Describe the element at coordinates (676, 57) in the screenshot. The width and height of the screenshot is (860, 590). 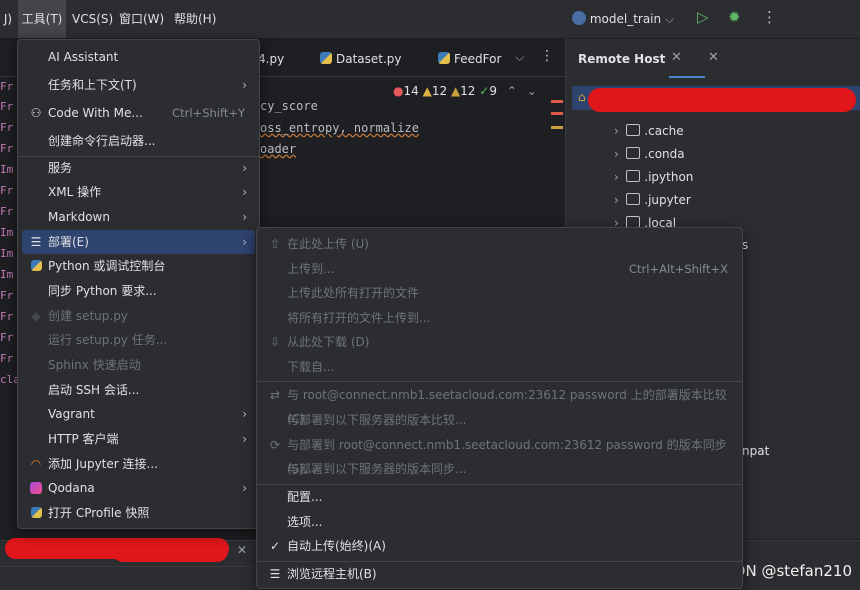
I see `close-tab-icon: ✕` at that location.